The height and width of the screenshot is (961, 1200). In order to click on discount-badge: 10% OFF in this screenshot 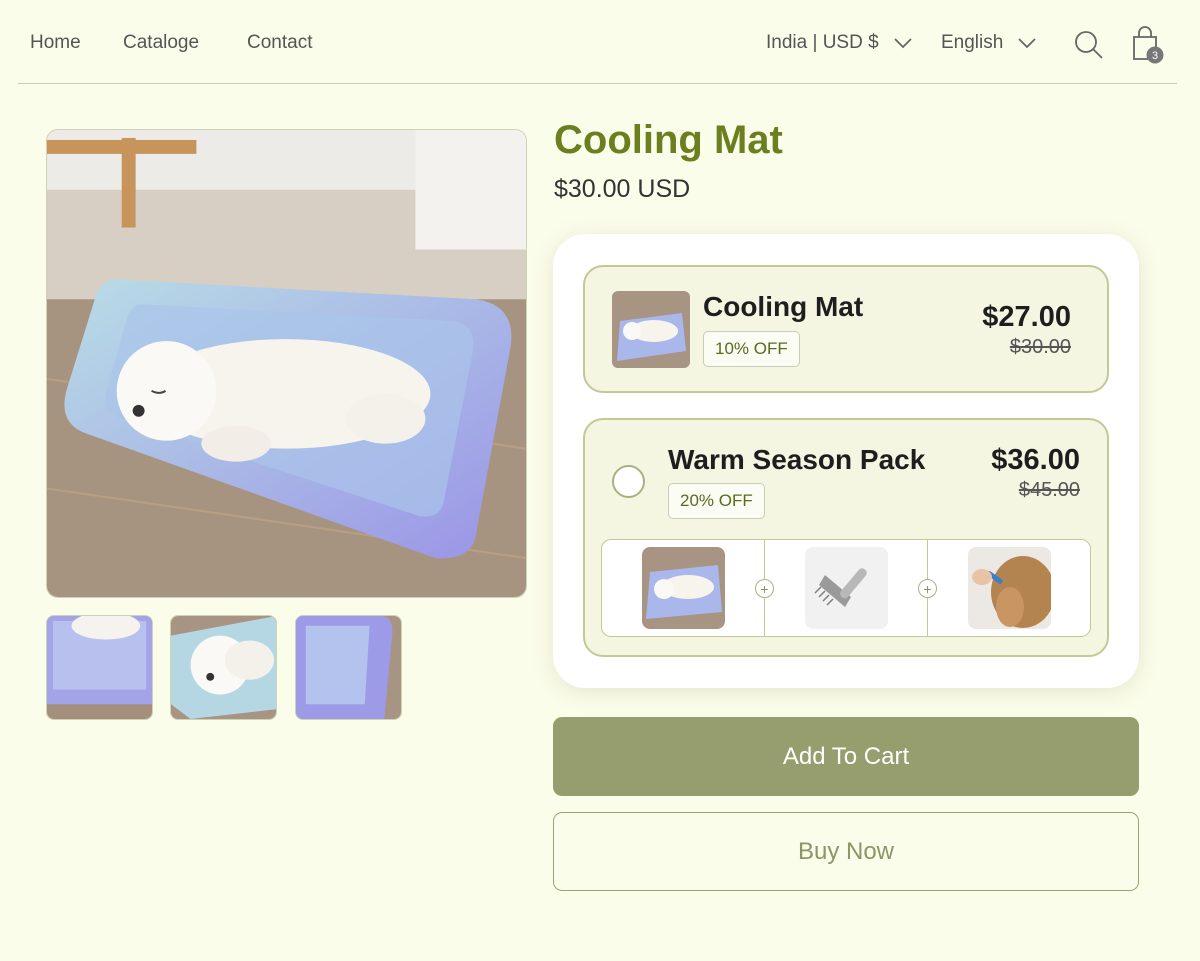, I will do `click(751, 349)`.